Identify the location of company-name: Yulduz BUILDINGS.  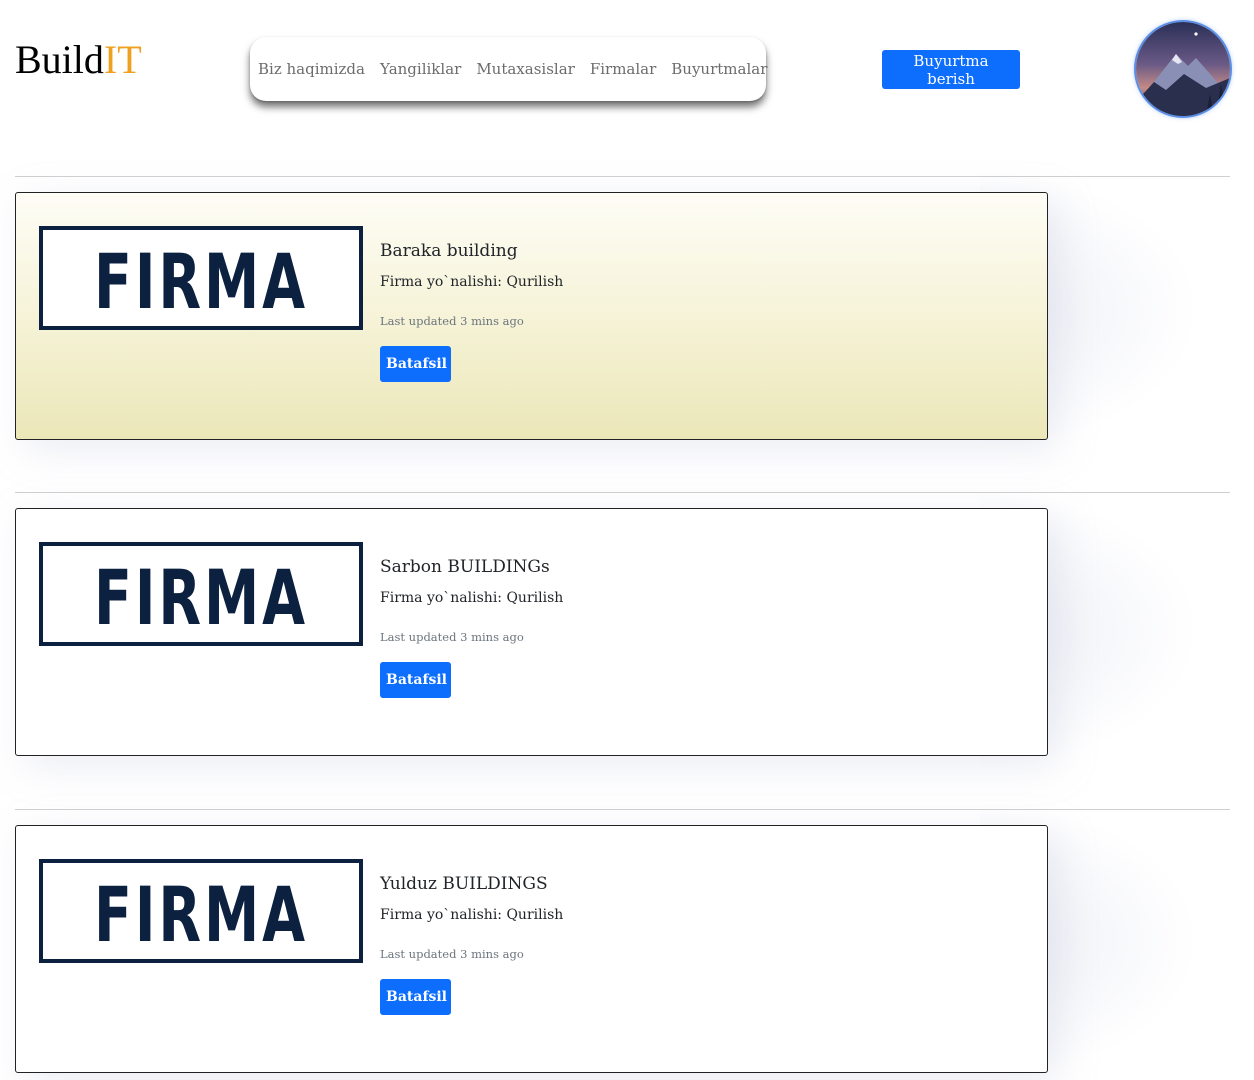
(464, 884).